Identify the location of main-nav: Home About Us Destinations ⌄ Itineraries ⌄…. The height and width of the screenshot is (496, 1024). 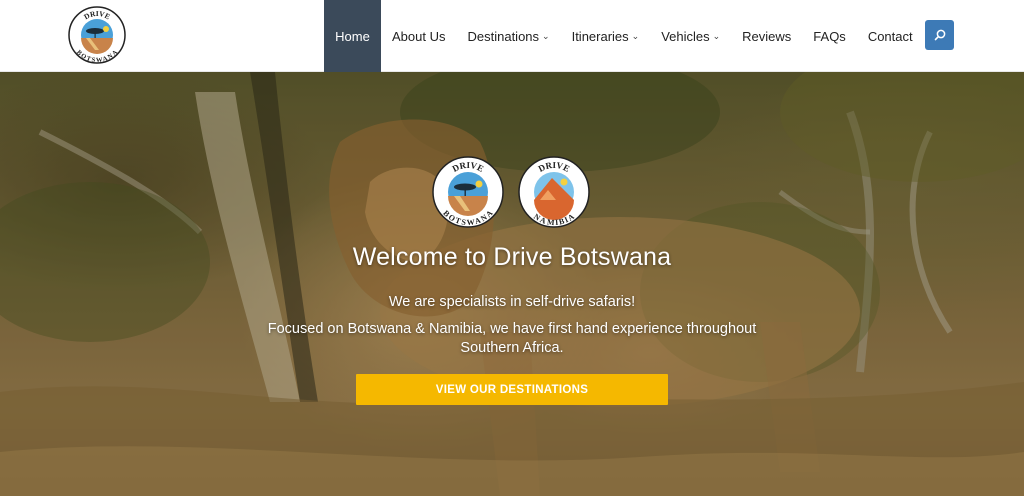
(624, 36).